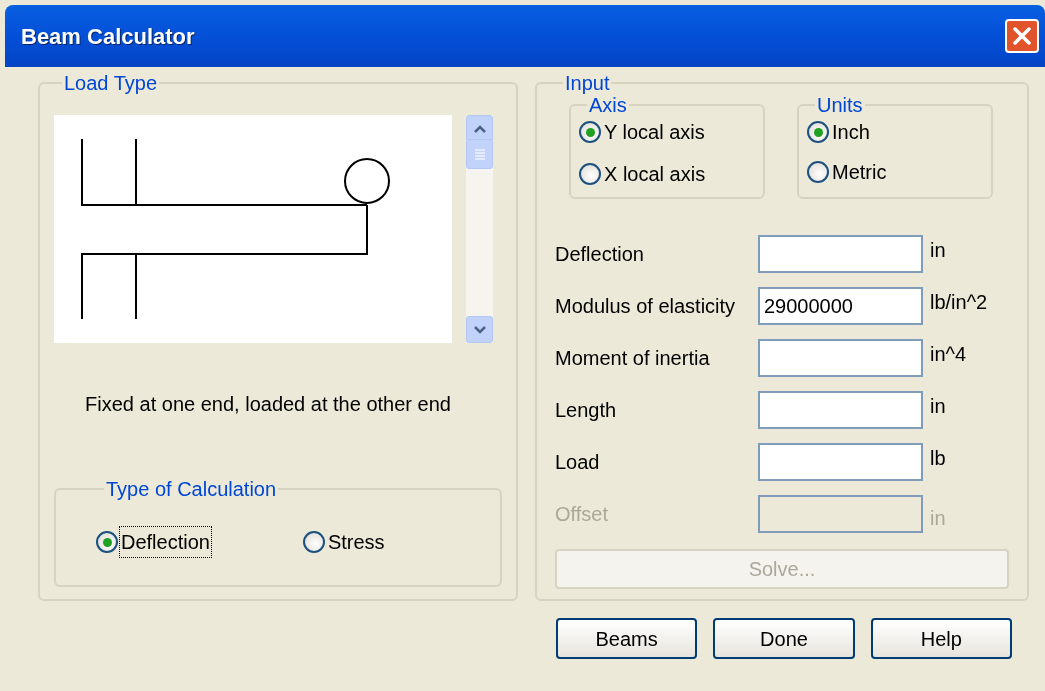 The height and width of the screenshot is (691, 1045). Describe the element at coordinates (959, 302) in the screenshot. I see `unit-label: lb/in^2` at that location.